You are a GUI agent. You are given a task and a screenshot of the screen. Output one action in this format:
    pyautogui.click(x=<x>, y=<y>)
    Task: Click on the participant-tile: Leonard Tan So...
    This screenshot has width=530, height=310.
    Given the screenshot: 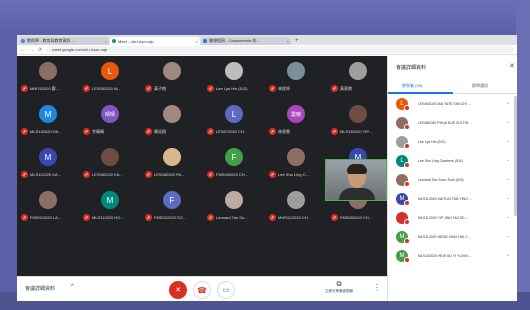 What is the action you would take?
    pyautogui.click(x=234, y=208)
    